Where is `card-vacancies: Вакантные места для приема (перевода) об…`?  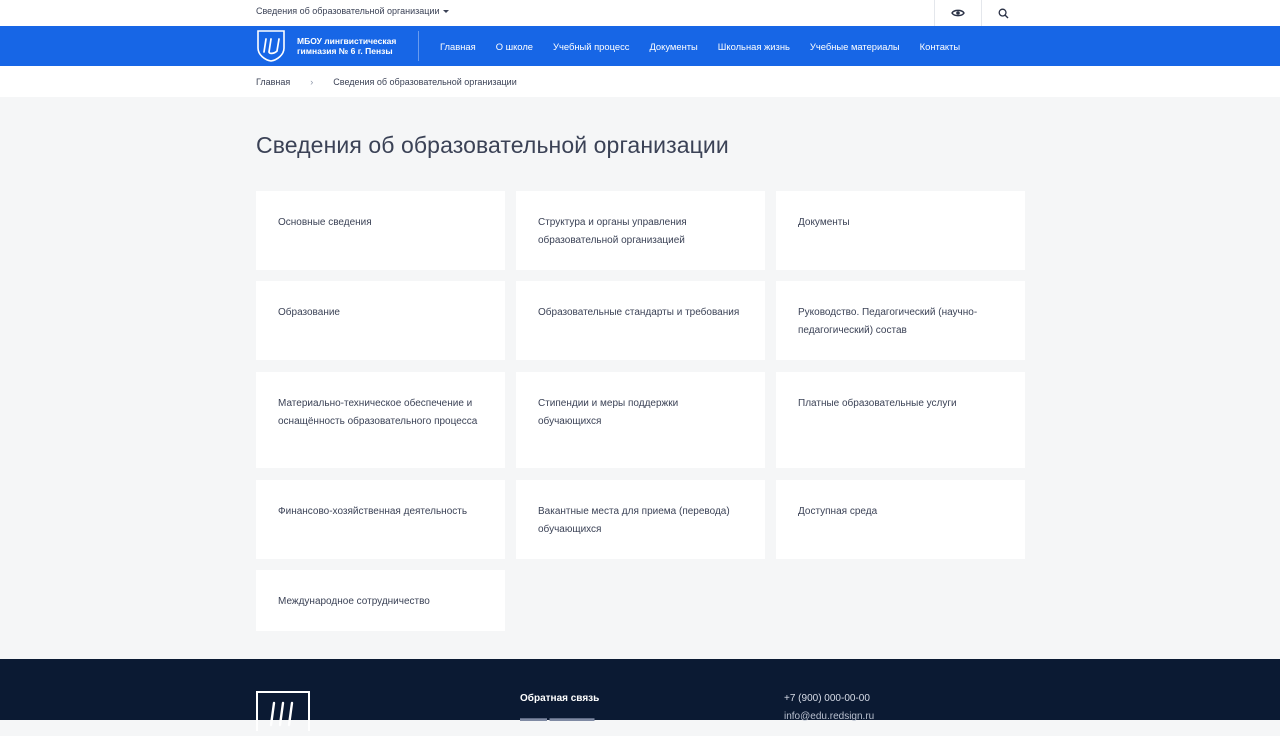
card-vacancies: Вакантные места для приема (перевода) об… is located at coordinates (640, 519).